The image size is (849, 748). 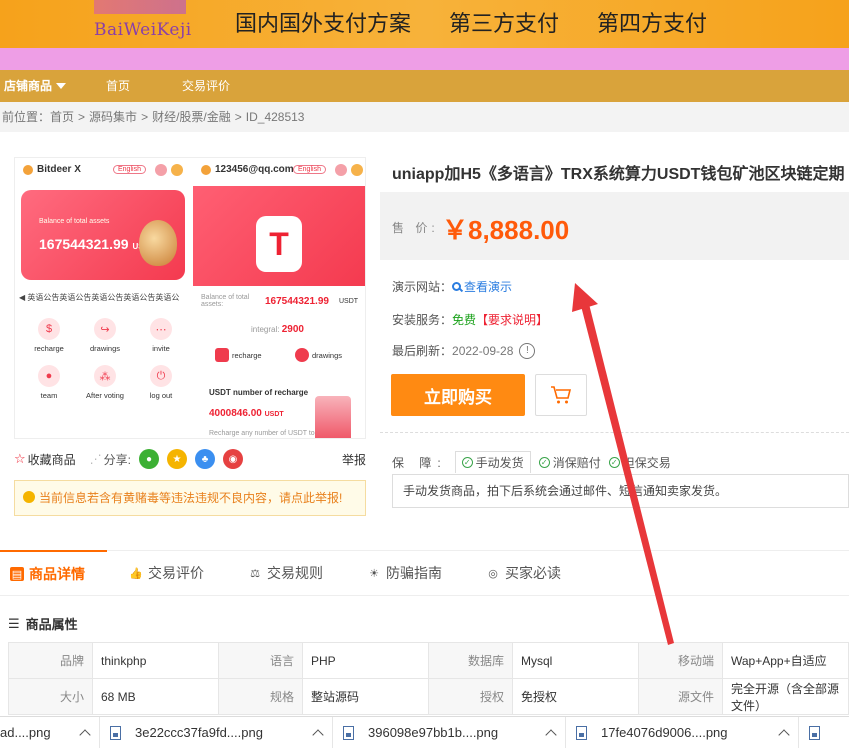 I want to click on wechat-icon: ●, so click(x=149, y=459).